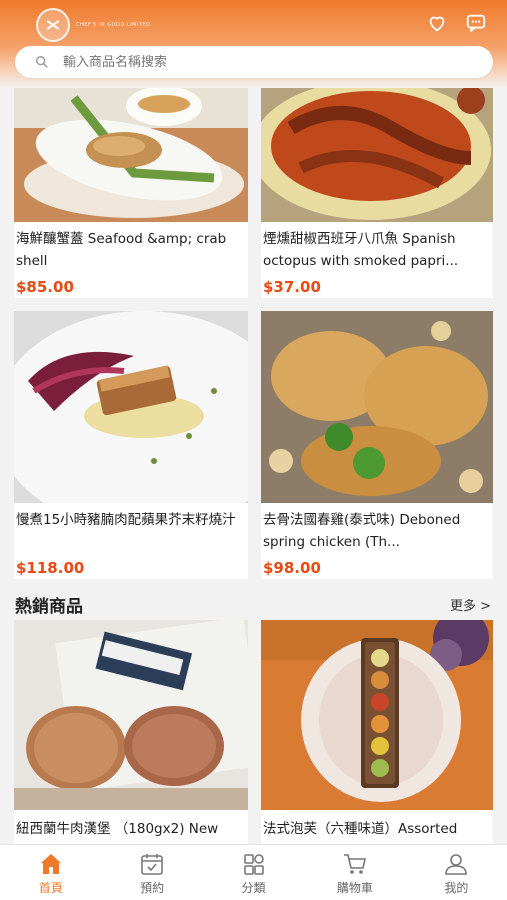 Image resolution: width=507 pixels, height=900 pixels. What do you see at coordinates (456, 864) in the screenshot?
I see `user-icon` at bounding box center [456, 864].